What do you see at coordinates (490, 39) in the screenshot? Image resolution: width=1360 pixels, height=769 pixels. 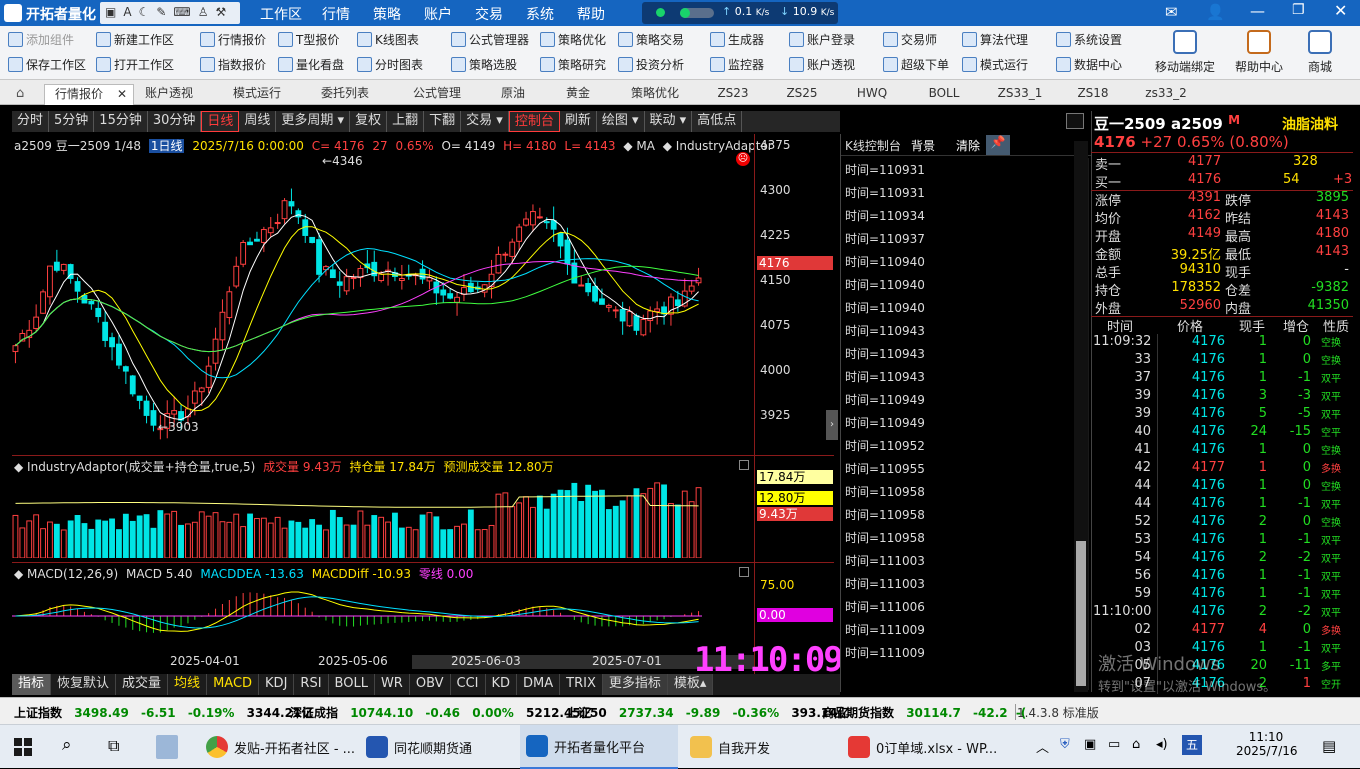 I see `formula-manager-button: 公式管理器` at bounding box center [490, 39].